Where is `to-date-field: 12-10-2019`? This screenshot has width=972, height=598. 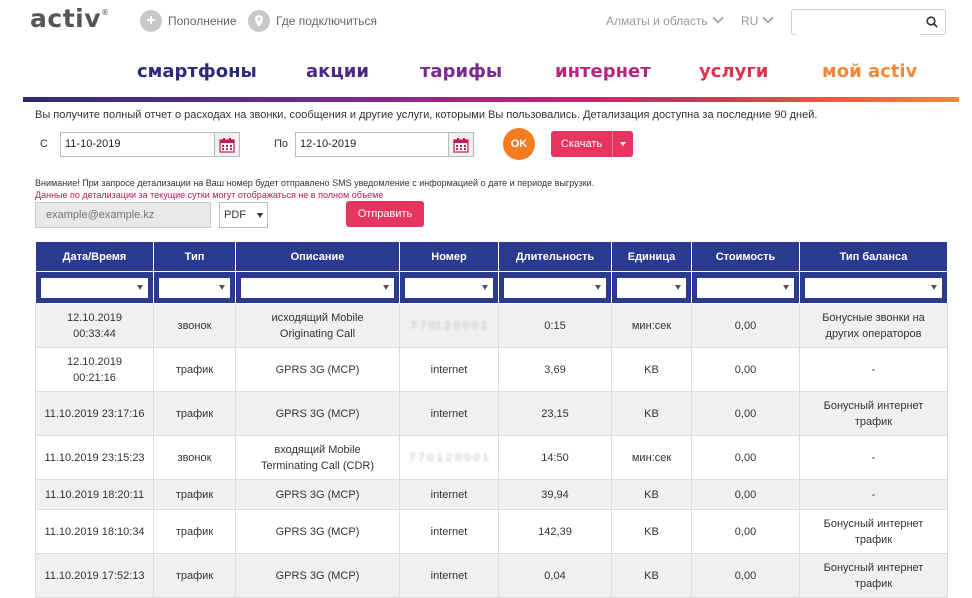
to-date-field: 12-10-2019 is located at coordinates (384, 144).